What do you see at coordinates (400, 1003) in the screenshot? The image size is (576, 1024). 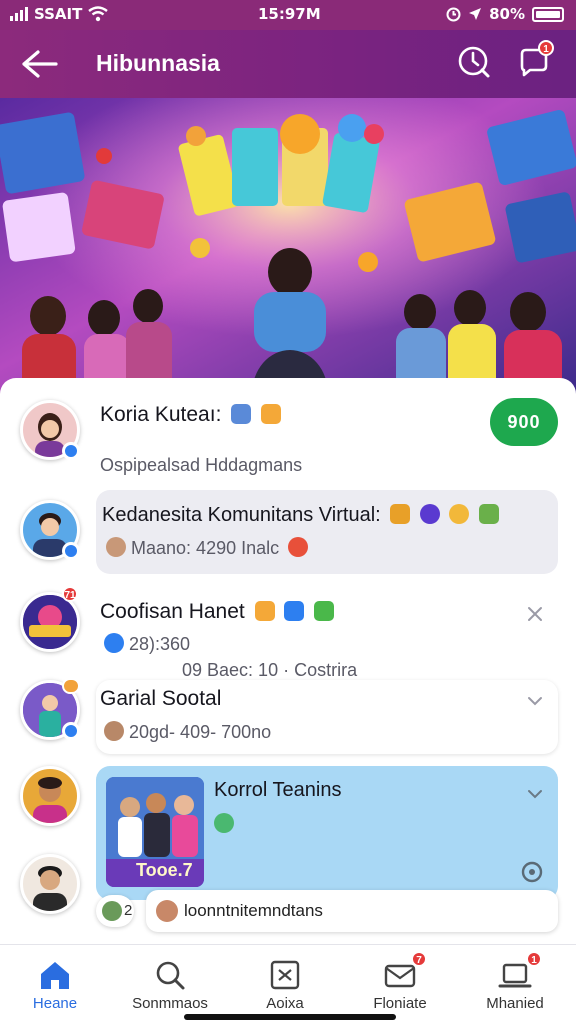 I see `tab-label: Floniate` at bounding box center [400, 1003].